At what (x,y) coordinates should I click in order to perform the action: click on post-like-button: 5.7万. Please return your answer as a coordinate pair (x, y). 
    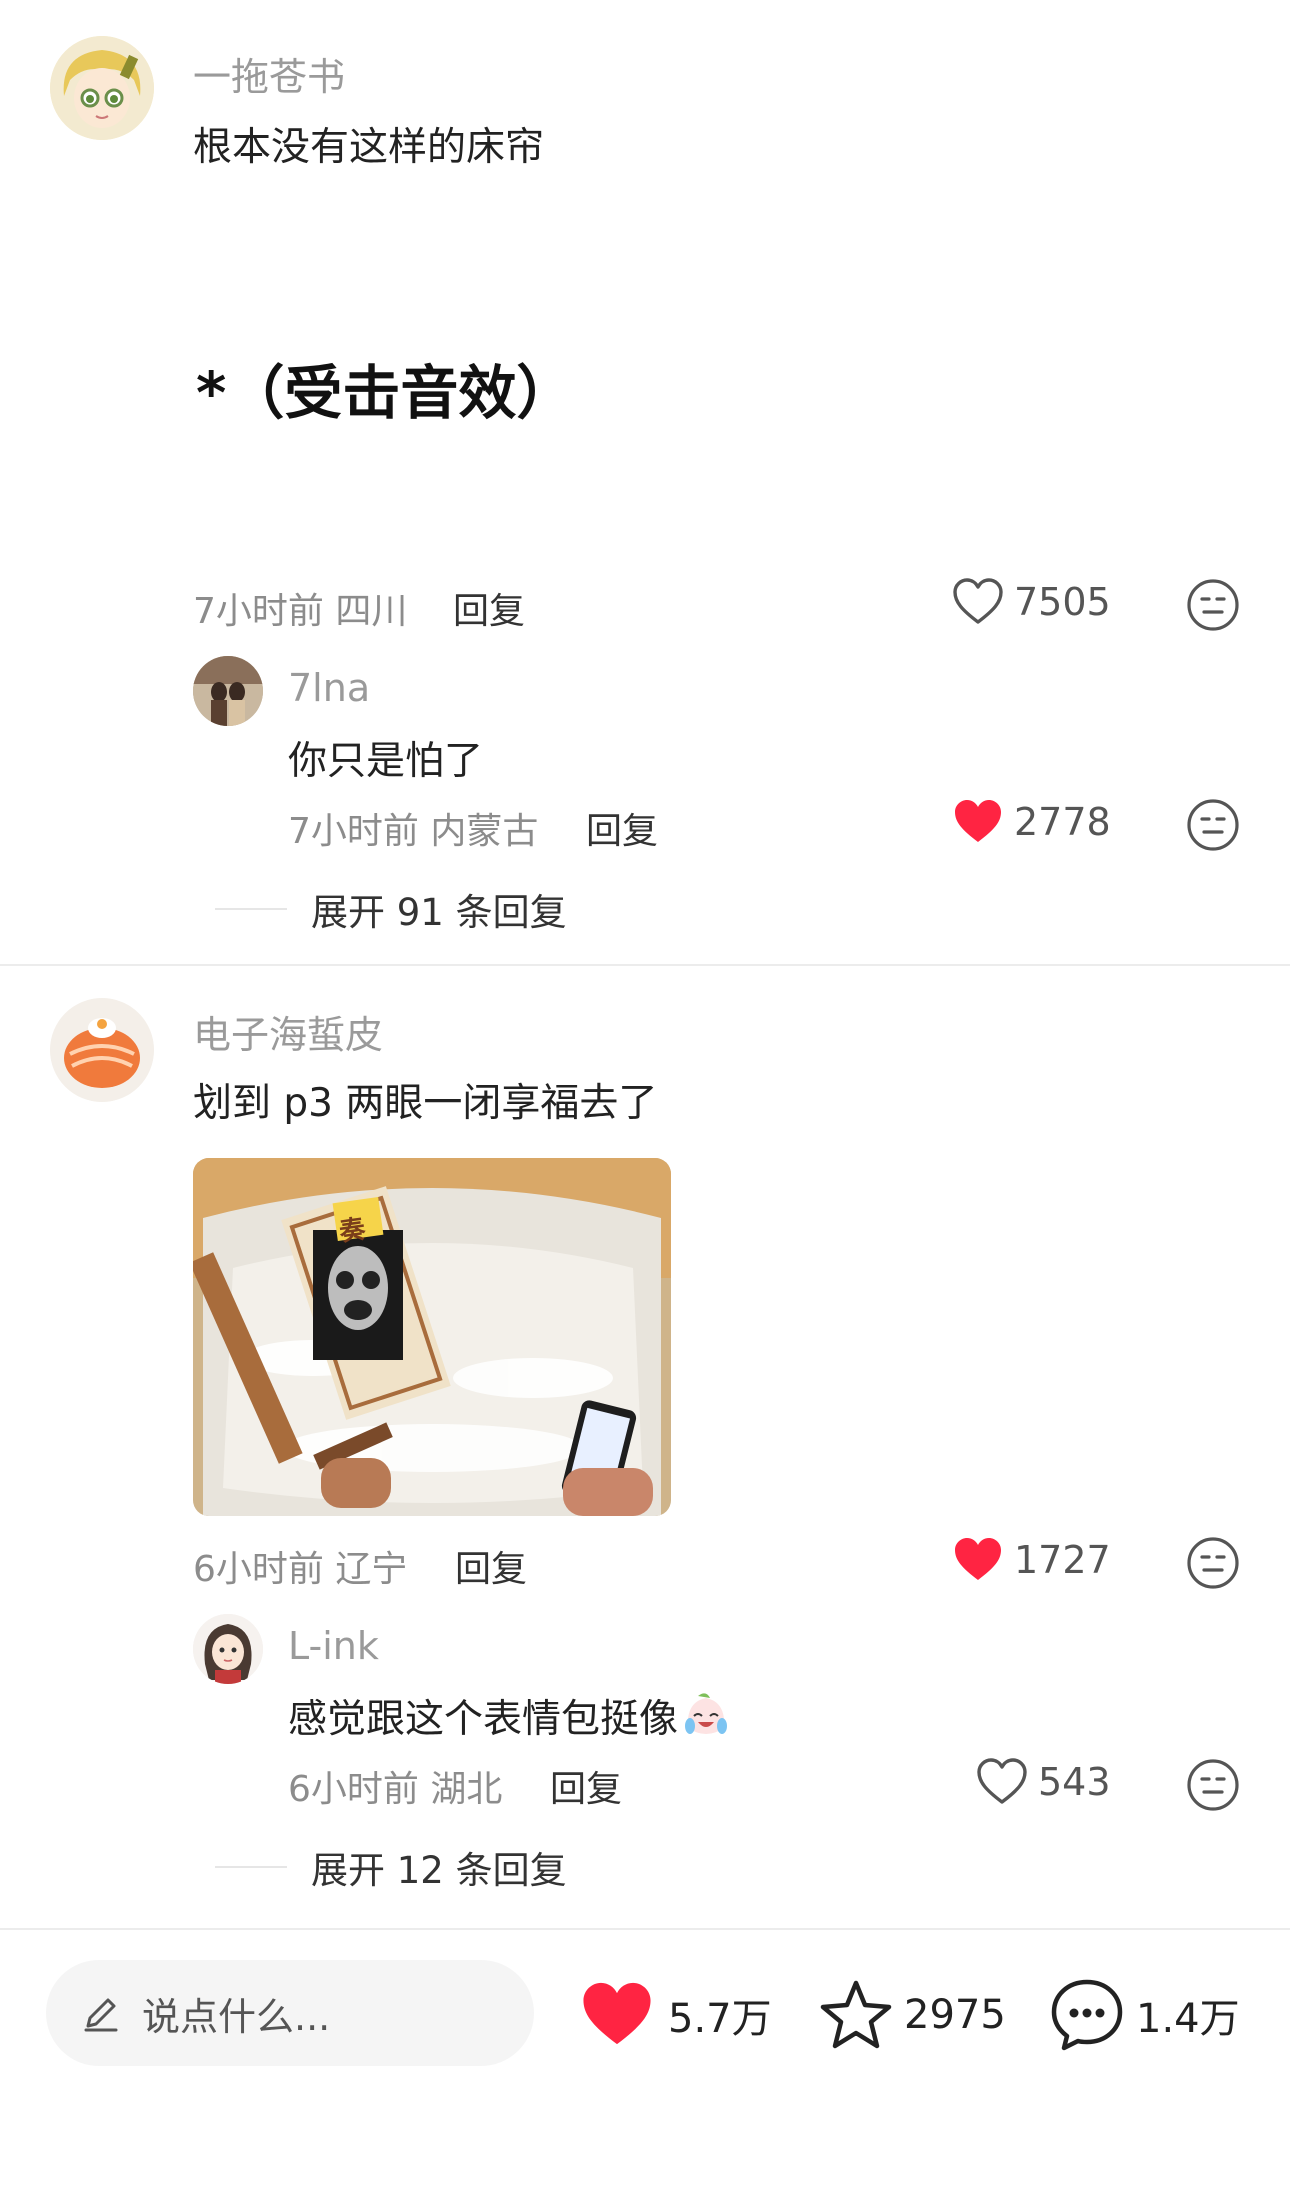
    Looking at the image, I should click on (675, 2015).